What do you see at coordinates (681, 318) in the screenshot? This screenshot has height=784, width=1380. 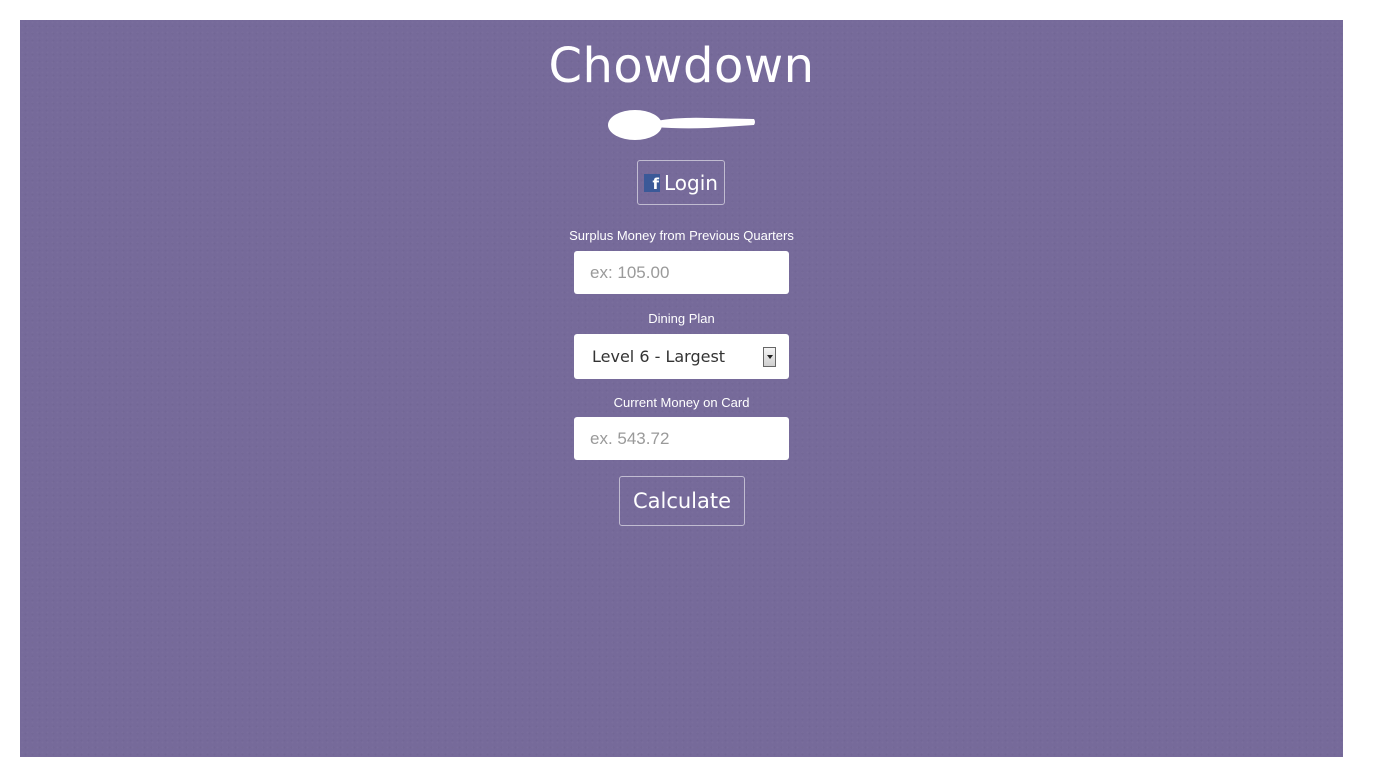 I see `dining-plan-label: Dining Plan` at bounding box center [681, 318].